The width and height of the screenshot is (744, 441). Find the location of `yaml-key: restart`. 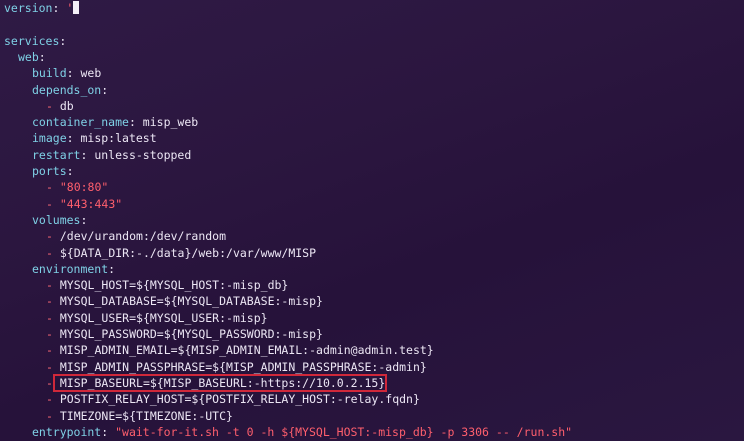

yaml-key: restart is located at coordinates (56, 154).